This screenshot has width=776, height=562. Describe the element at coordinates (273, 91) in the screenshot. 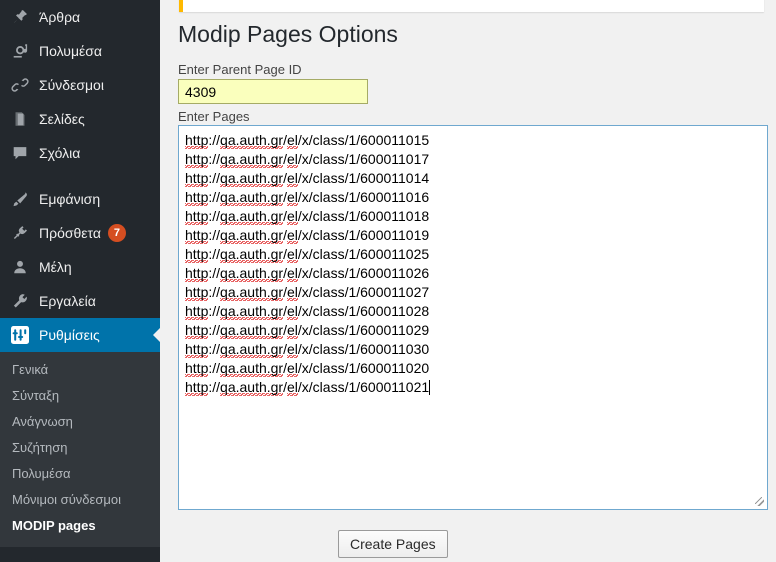

I see `parent-page-id-input` at that location.